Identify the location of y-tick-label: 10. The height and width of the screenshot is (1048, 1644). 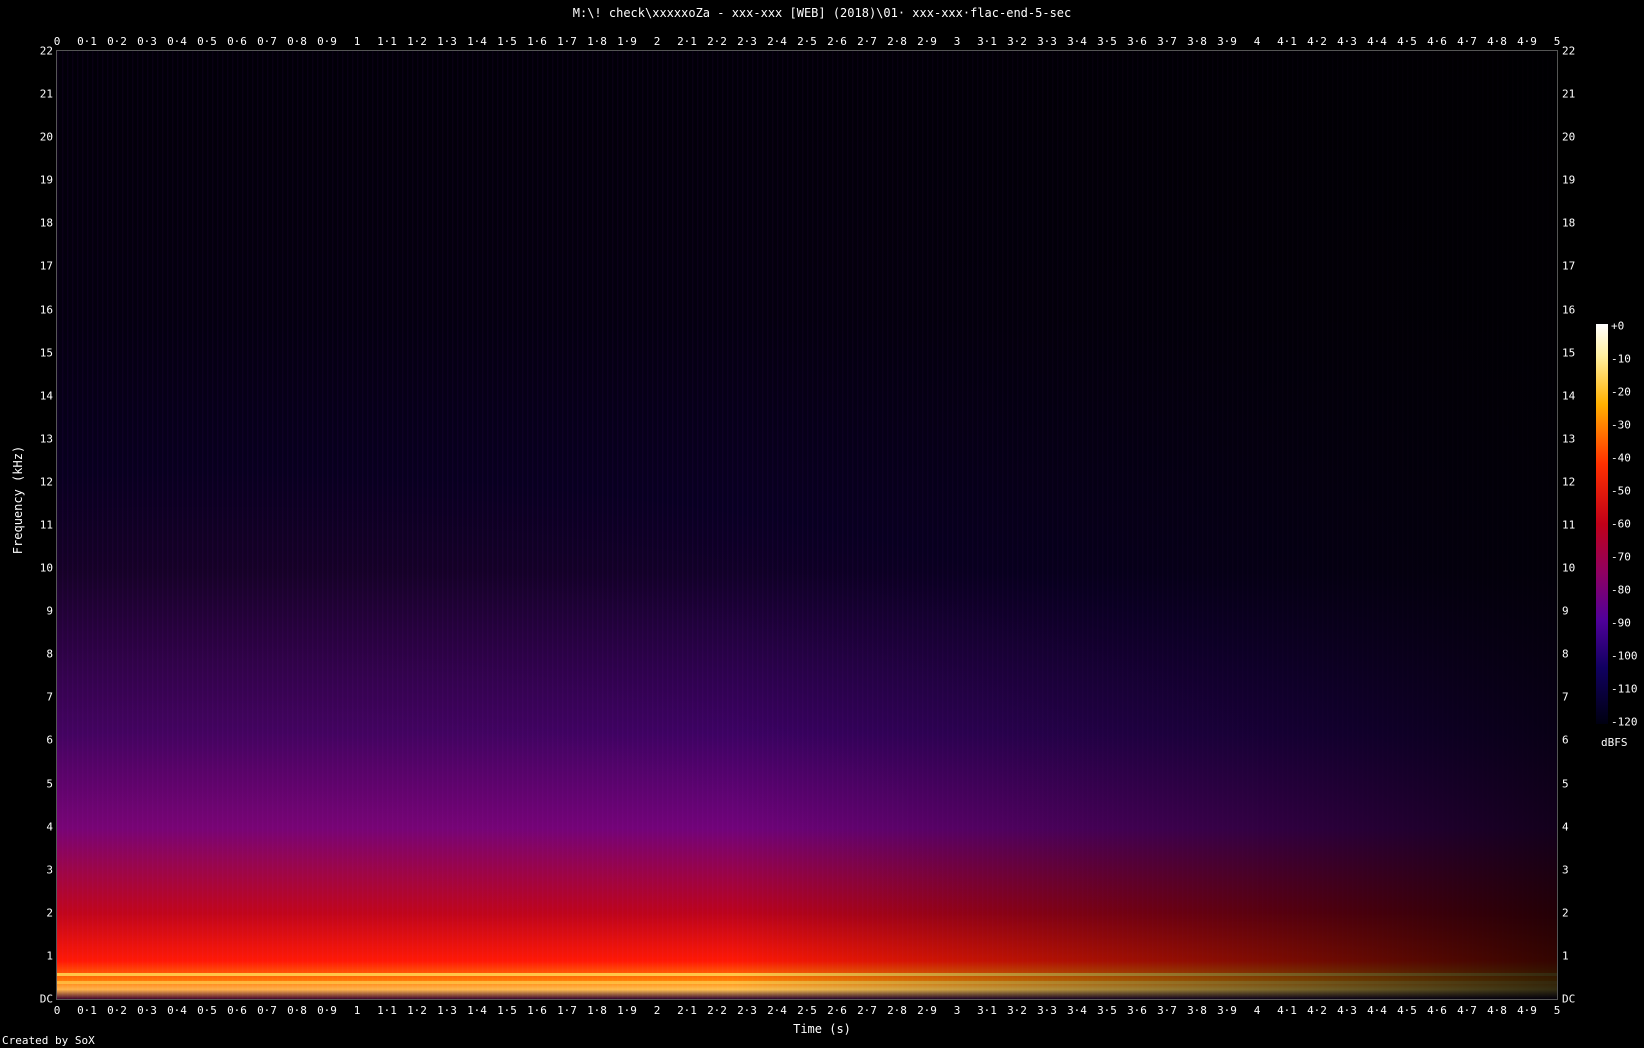
(46, 568).